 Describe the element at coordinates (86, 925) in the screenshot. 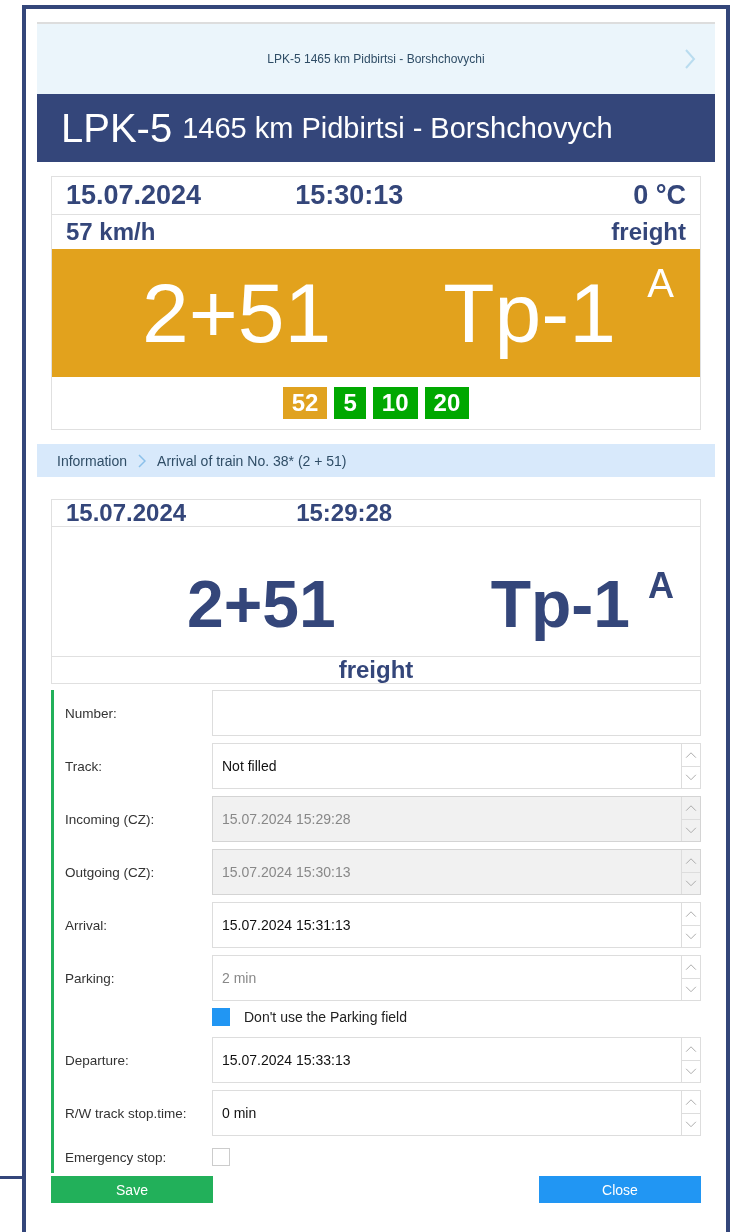

I see `field-label: Arrival:` at that location.